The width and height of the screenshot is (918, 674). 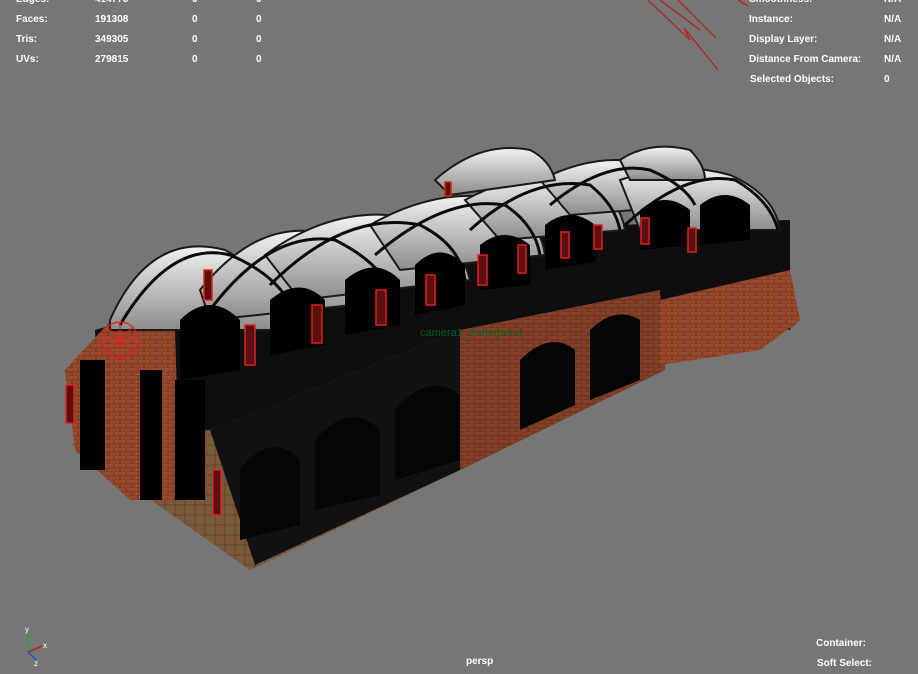 I want to click on hud-row-uvs: UVs: 279815 0 0, so click(x=151, y=60).